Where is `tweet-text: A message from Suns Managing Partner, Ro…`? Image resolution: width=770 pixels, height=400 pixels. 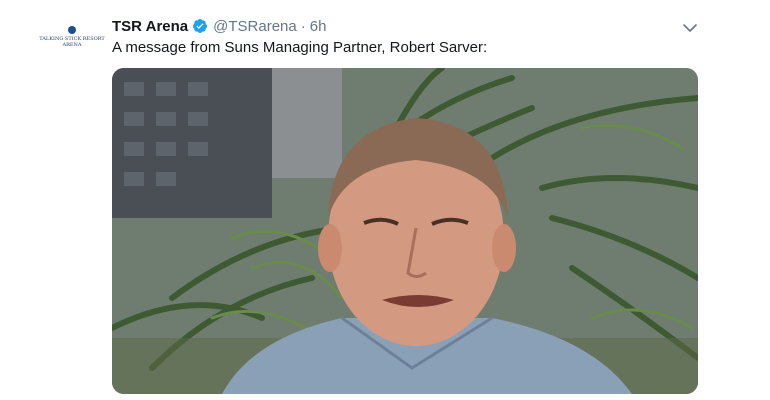 tweet-text: A message from Suns Managing Partner, Ro… is located at coordinates (300, 47).